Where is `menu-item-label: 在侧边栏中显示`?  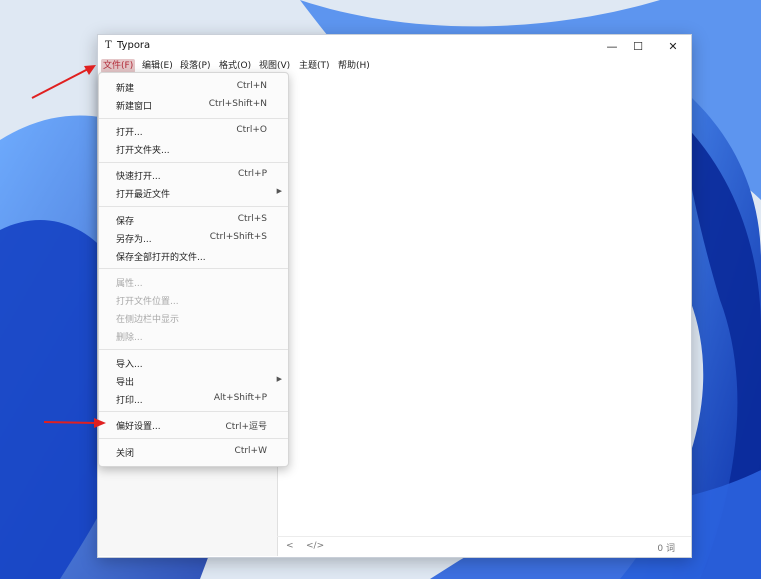 menu-item-label: 在侧边栏中显示 is located at coordinates (148, 320).